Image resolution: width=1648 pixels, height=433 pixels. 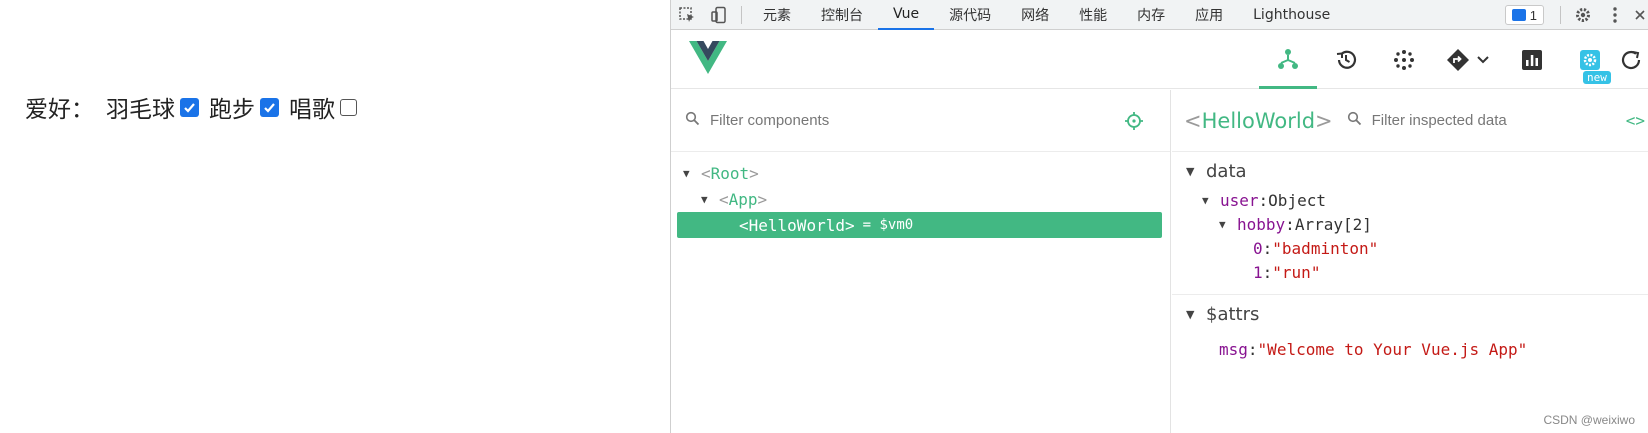 I want to click on option-badminton: 羽毛球, so click(x=152, y=107).